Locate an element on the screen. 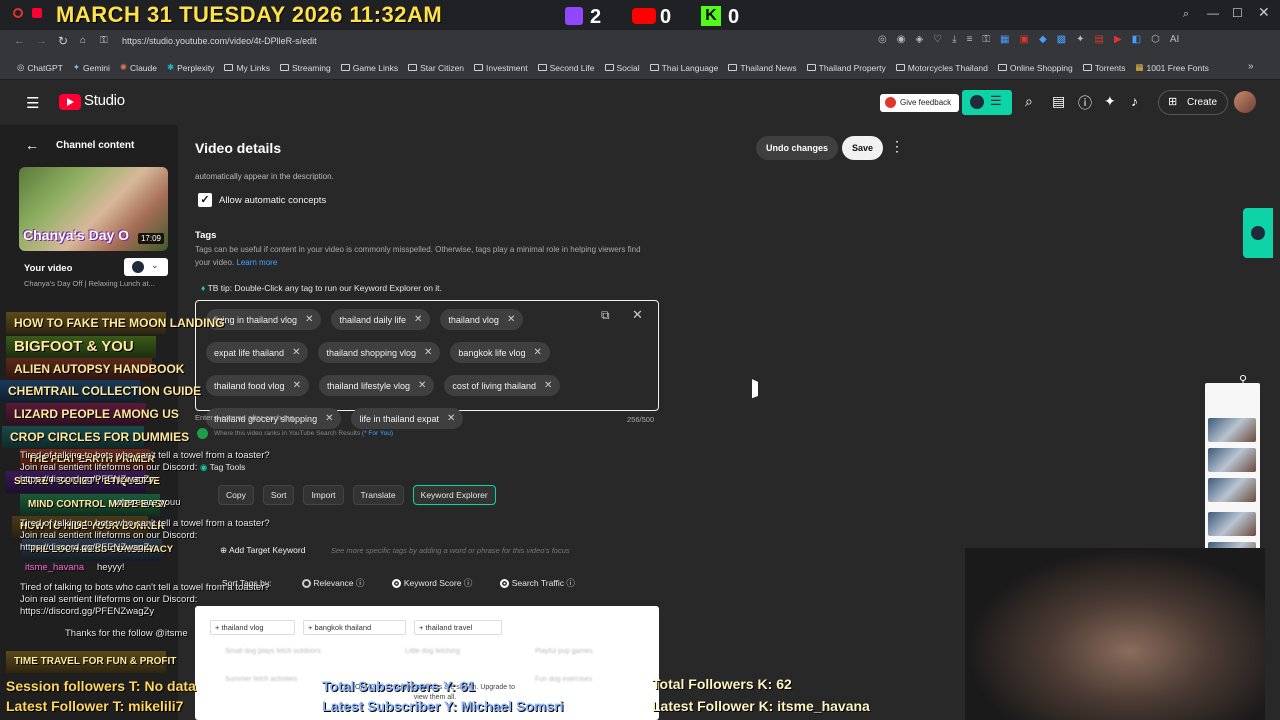  bookmark-item: ✦ Gemini is located at coordinates (91, 67).